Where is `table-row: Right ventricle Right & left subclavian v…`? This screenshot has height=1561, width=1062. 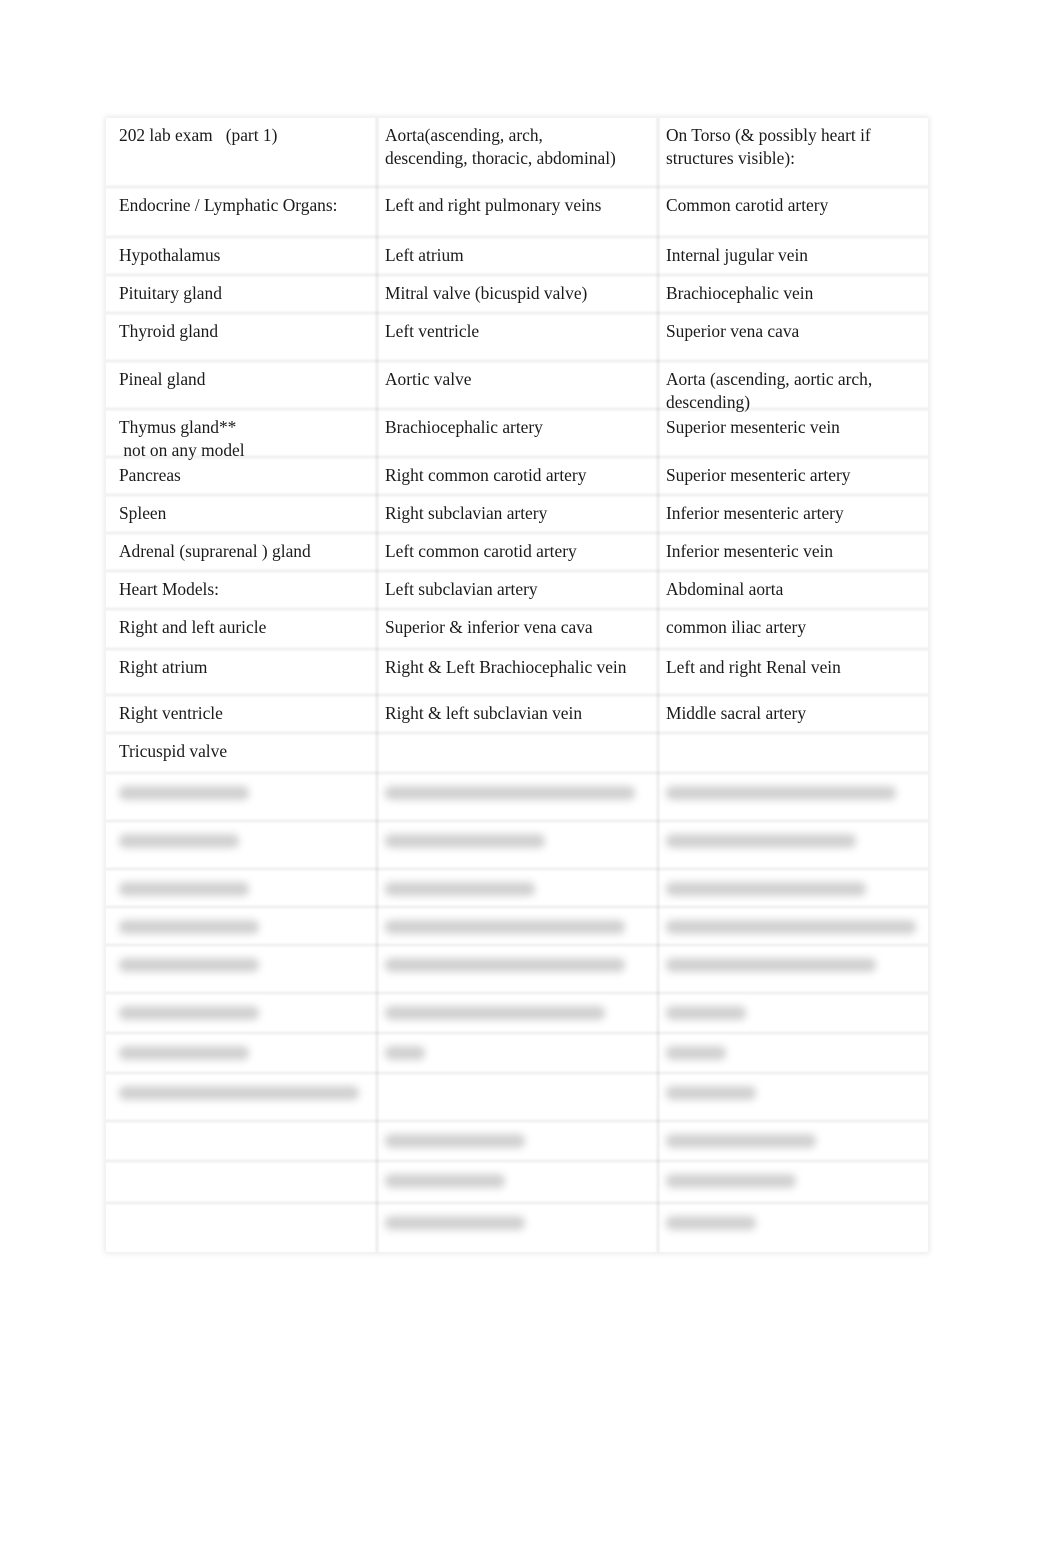
table-row: Right ventricle Right & left subclavian v… is located at coordinates (517, 715).